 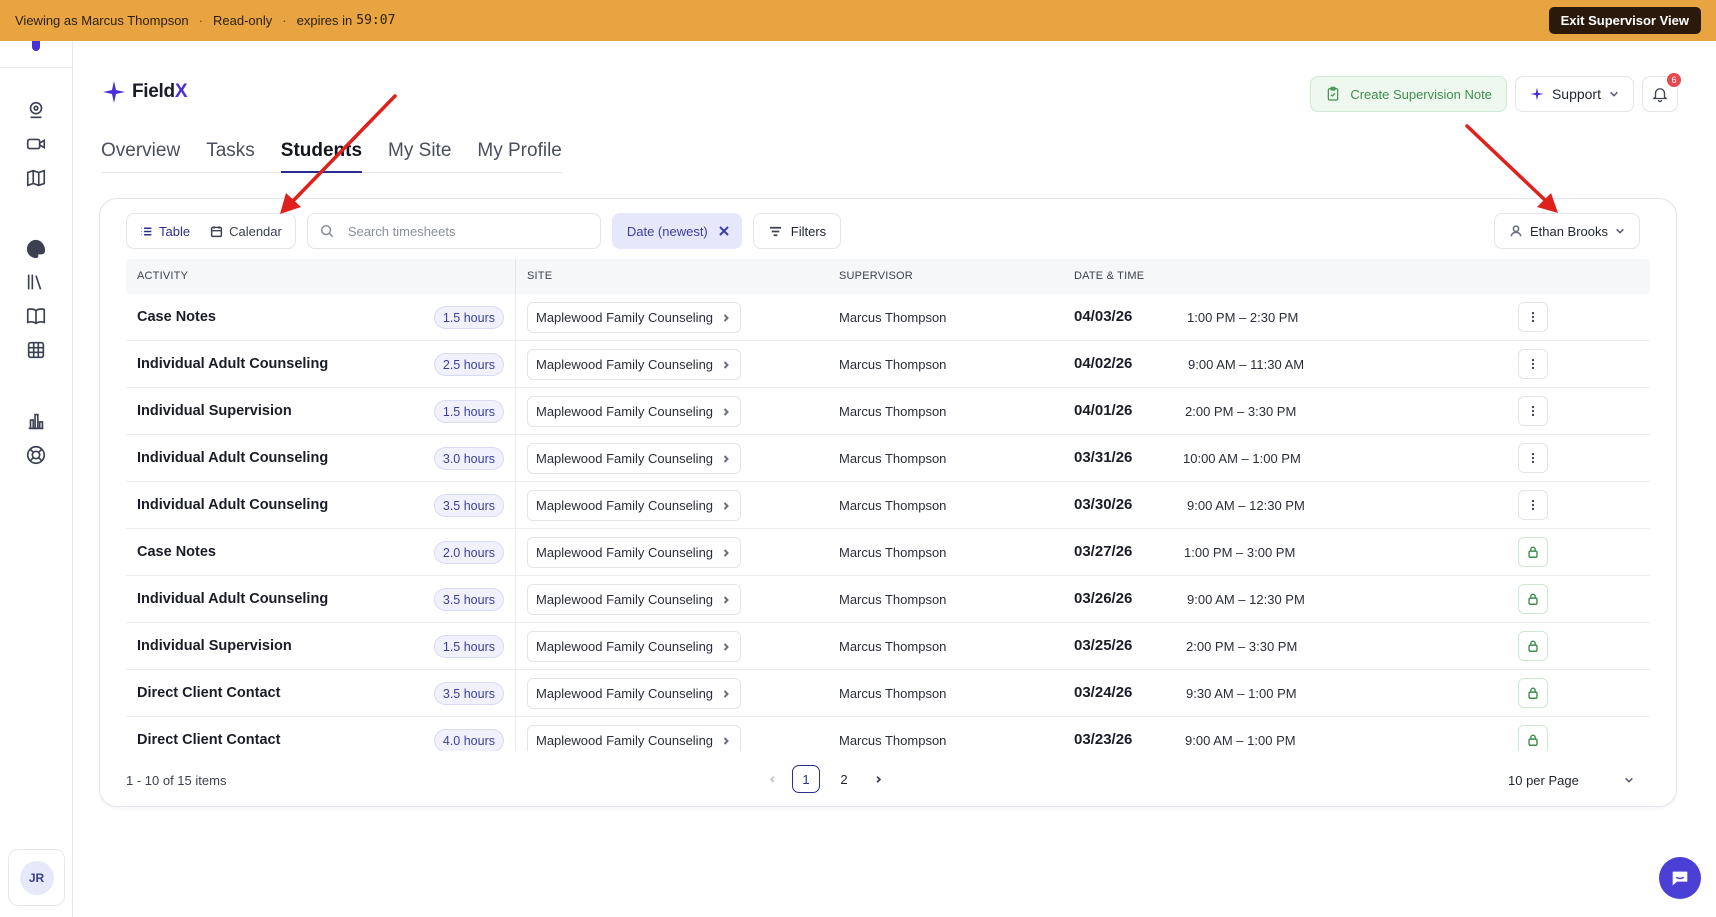 What do you see at coordinates (797, 231) in the screenshot?
I see `filters-button: Filters` at bounding box center [797, 231].